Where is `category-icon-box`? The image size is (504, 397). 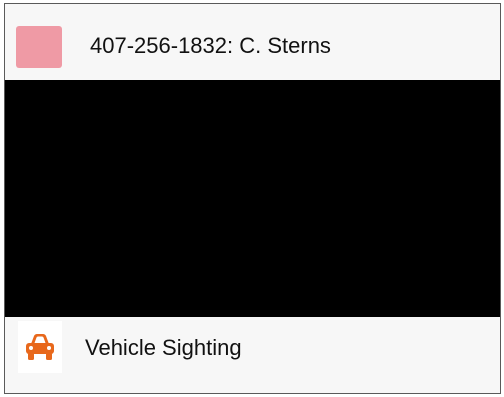
category-icon-box is located at coordinates (40, 347).